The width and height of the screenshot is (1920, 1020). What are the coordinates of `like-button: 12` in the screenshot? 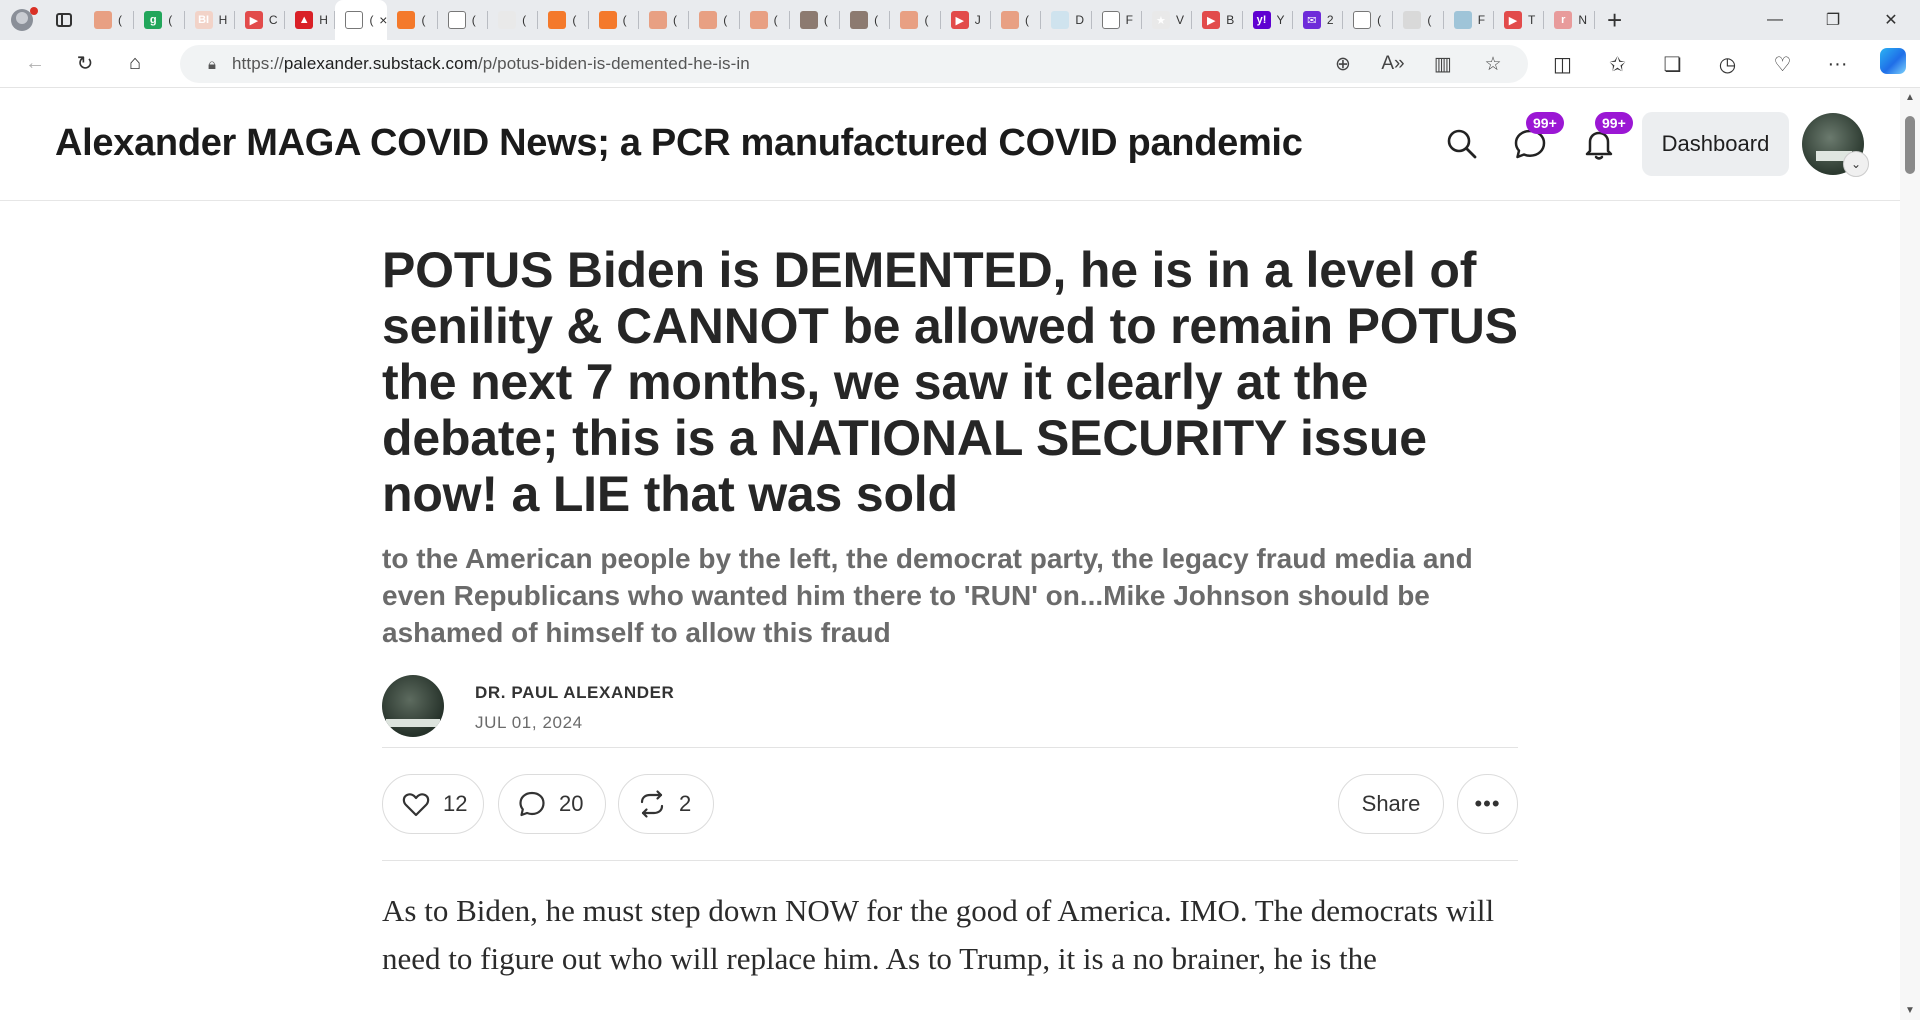 It's located at (433, 804).